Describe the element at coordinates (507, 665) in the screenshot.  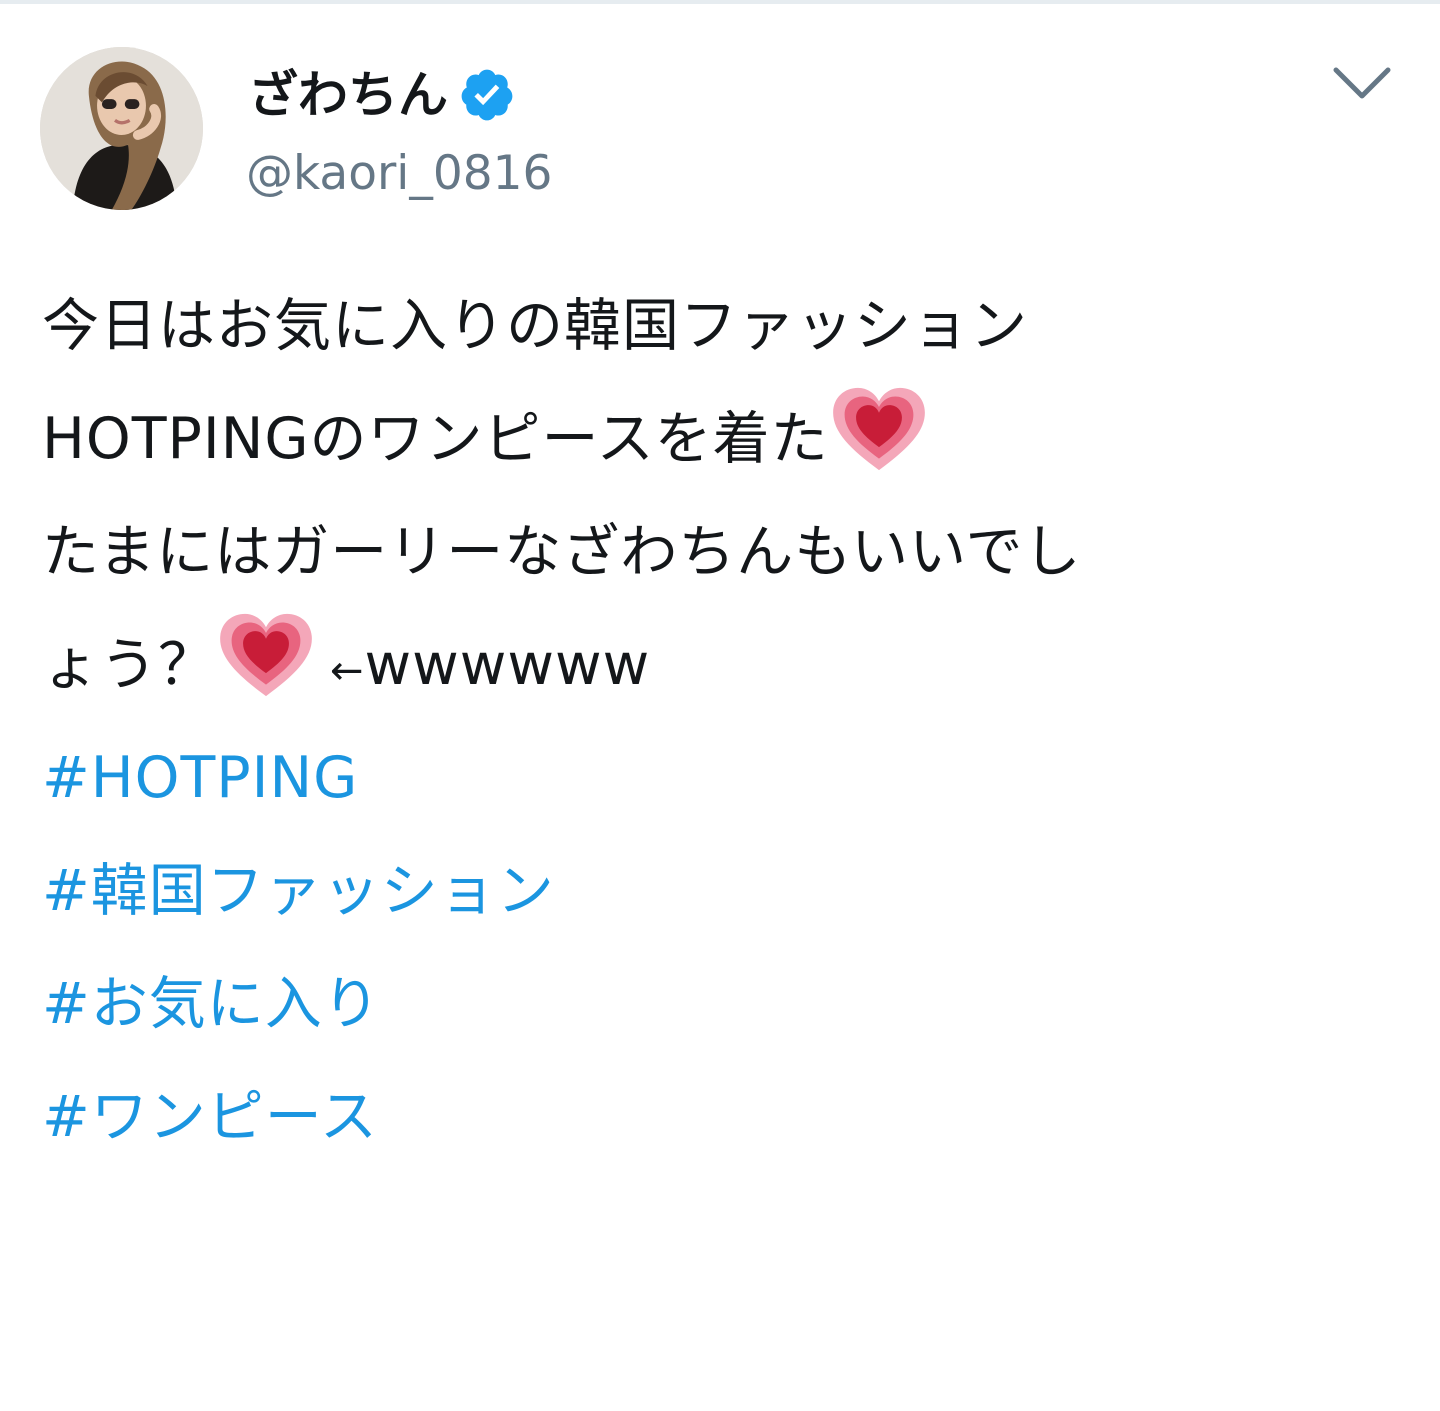
I see `tweet-line-tail: wwwwww` at that location.